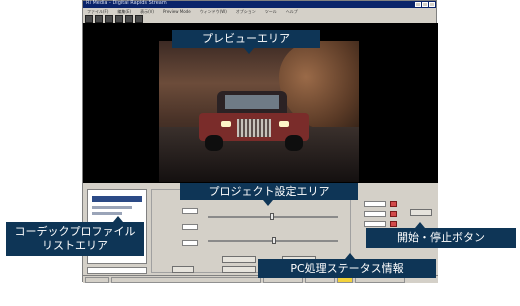  Describe the element at coordinates (109, 19) in the screenshot. I see `save-icon` at that location.